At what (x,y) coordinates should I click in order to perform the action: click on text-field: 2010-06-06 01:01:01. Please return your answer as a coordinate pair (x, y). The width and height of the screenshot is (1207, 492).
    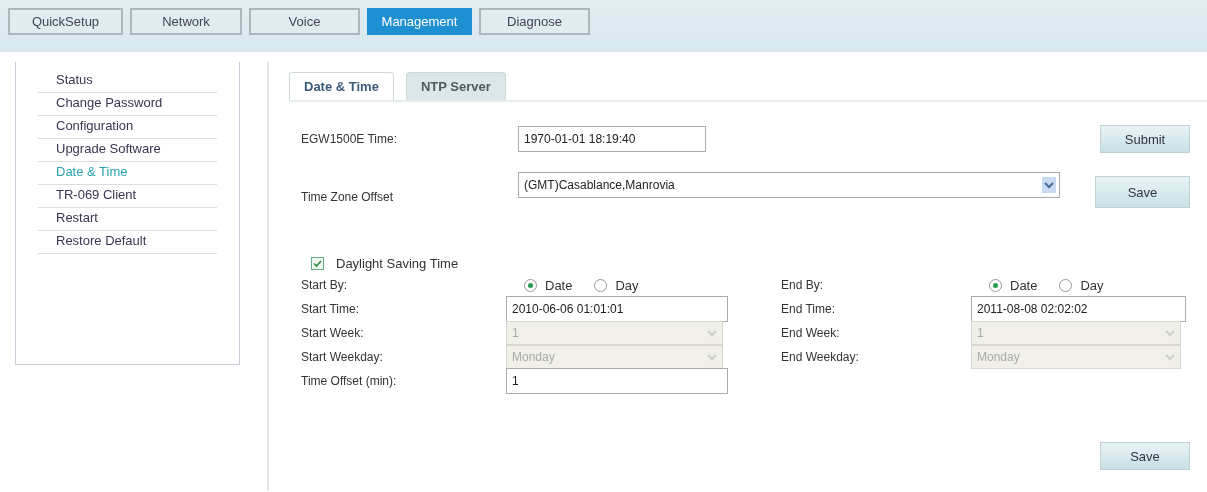
    Looking at the image, I should click on (617, 309).